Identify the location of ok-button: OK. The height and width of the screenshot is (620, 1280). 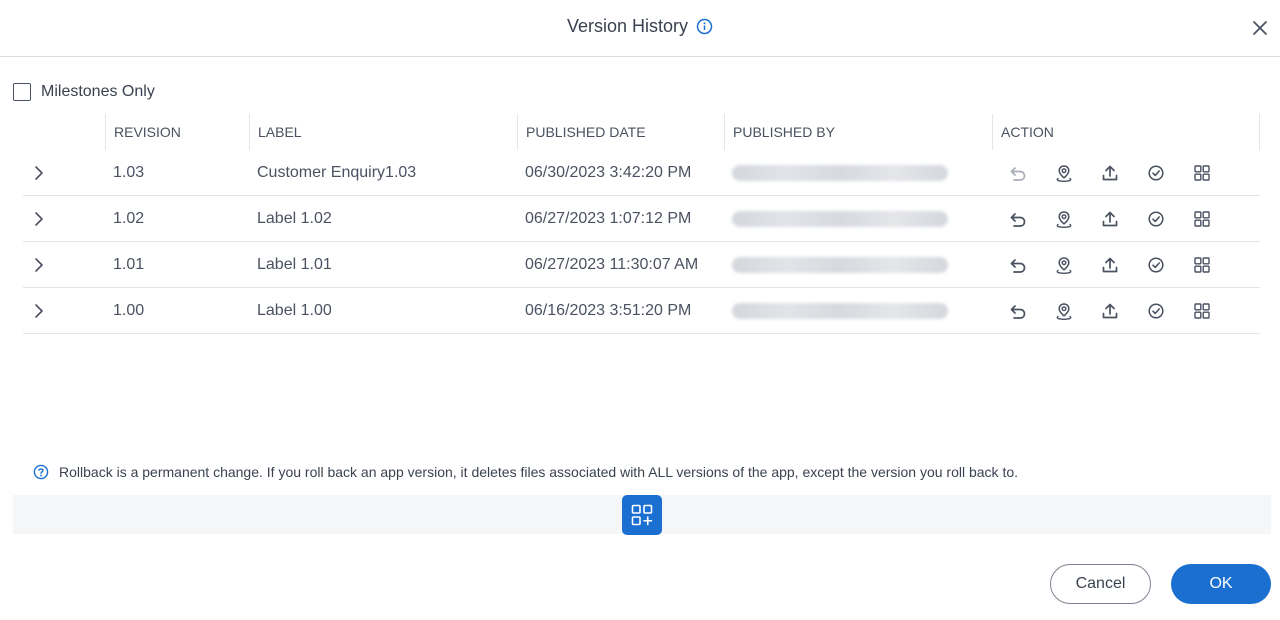
(1221, 584).